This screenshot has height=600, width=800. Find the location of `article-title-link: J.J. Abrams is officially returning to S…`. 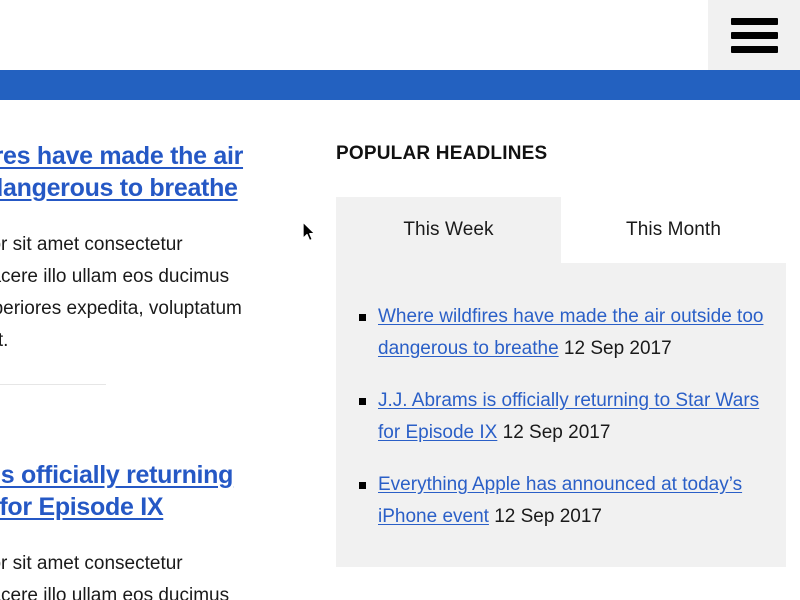

article-title-link: J.J. Abrams is officially returning to S… is located at coordinates (116, 491).